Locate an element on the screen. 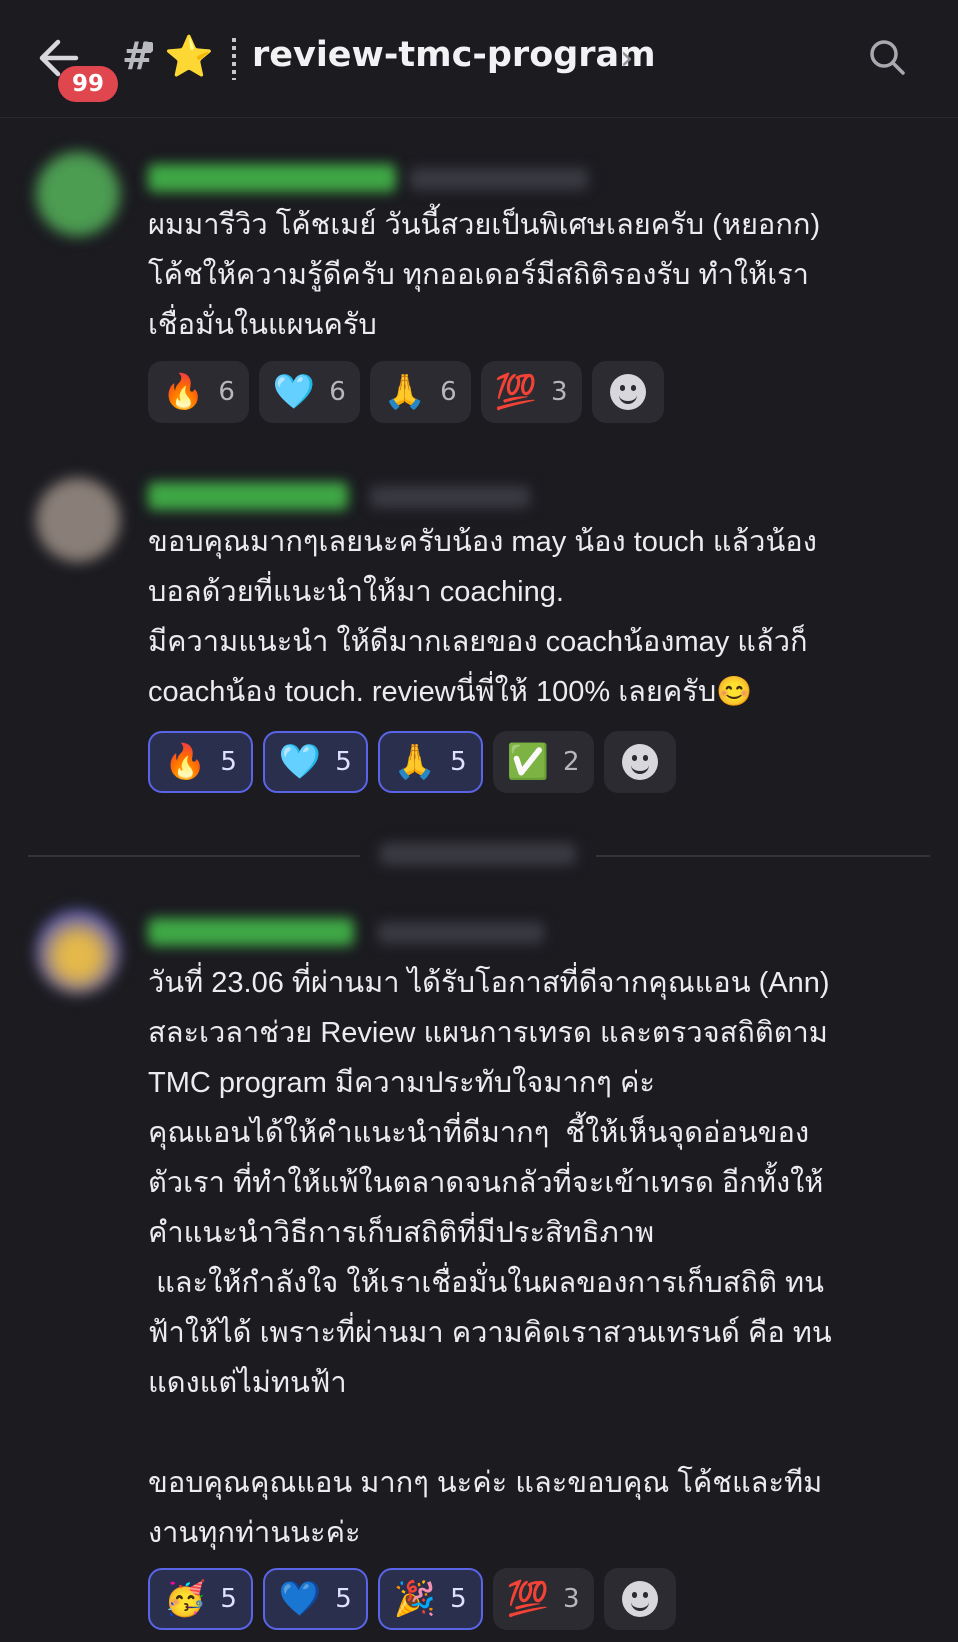  channel-name: review-tmc-program is located at coordinates (454, 55).